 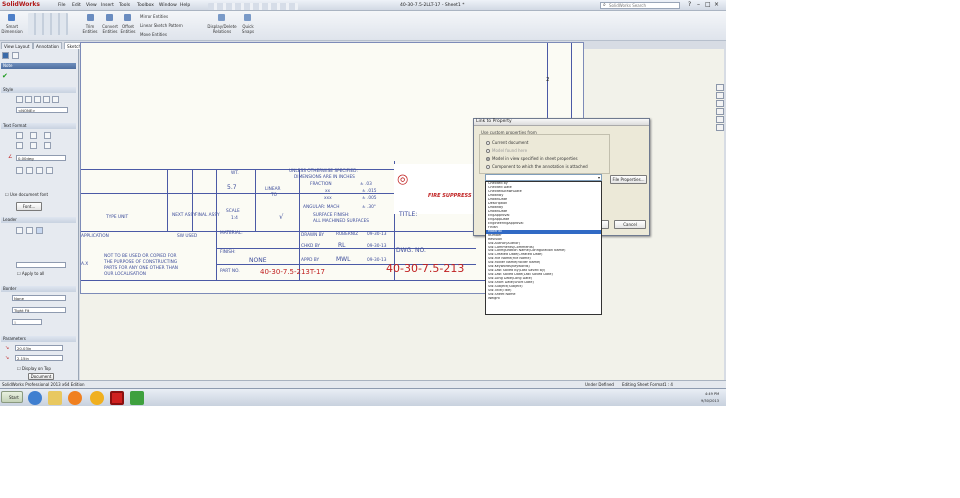 What do you see at coordinates (19, 135) in the screenshot?
I see `align-left-icon` at bounding box center [19, 135].